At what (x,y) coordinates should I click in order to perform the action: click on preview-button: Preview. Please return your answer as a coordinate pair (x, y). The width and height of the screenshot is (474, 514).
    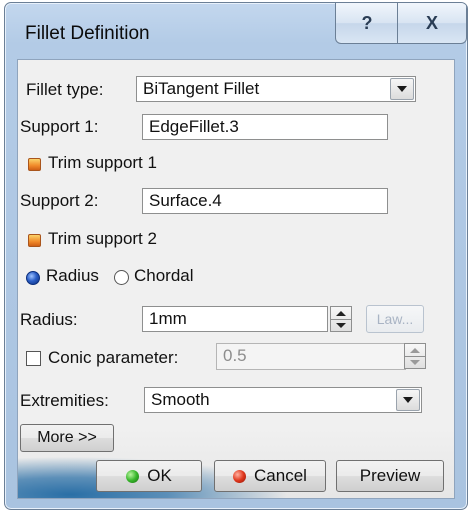
    Looking at the image, I should click on (390, 476).